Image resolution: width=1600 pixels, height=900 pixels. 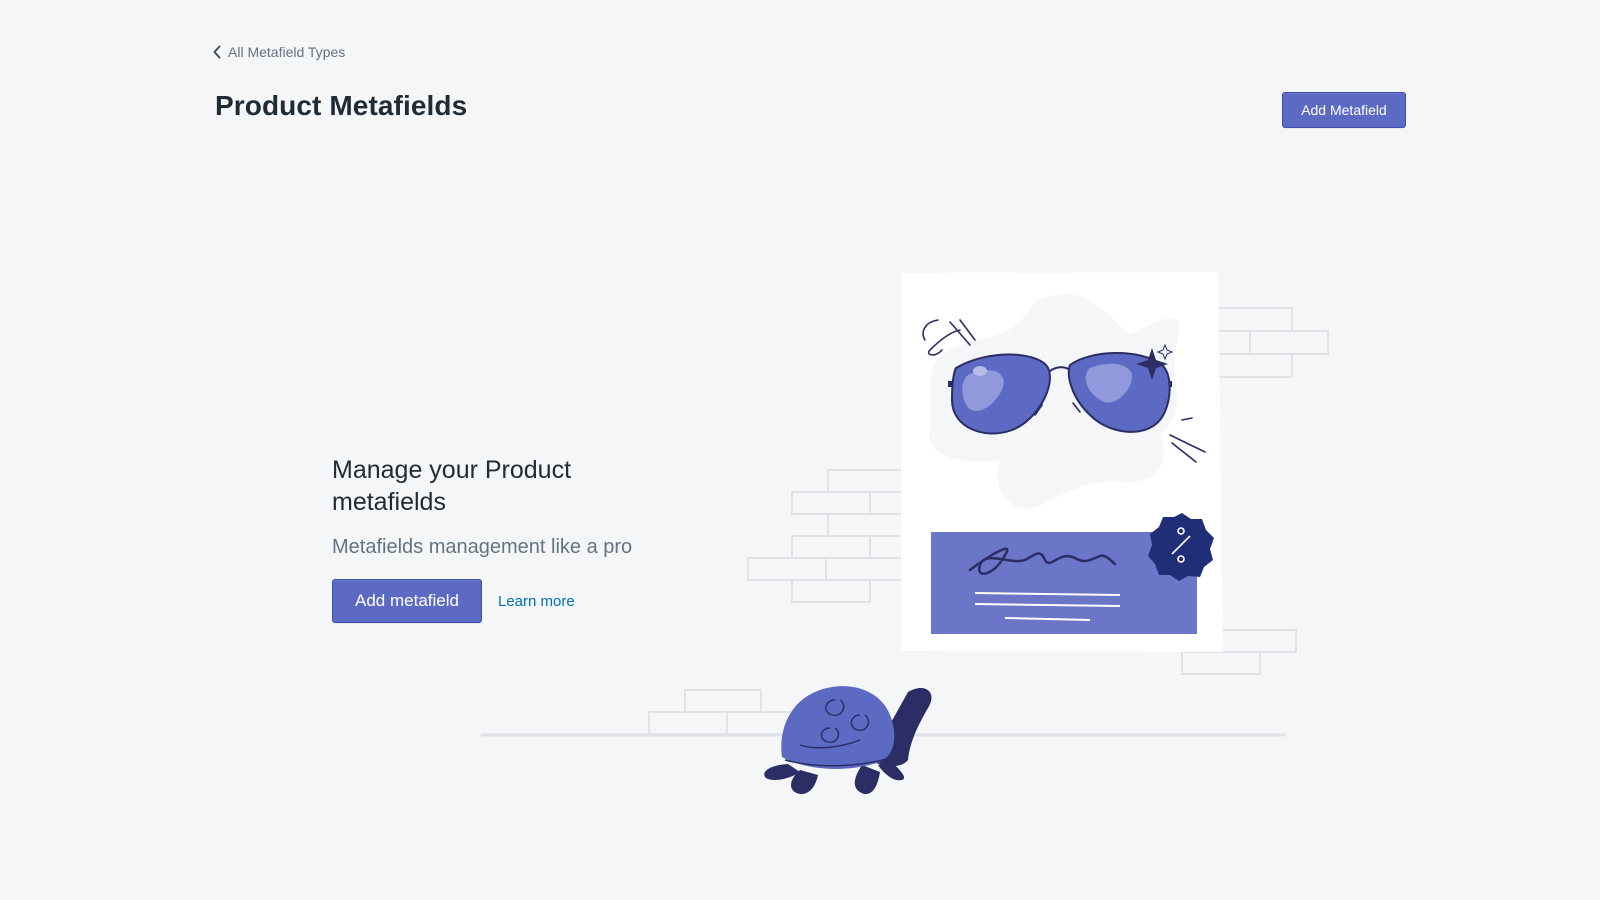 What do you see at coordinates (341, 105) in the screenshot?
I see `page-title: Product Metafields` at bounding box center [341, 105].